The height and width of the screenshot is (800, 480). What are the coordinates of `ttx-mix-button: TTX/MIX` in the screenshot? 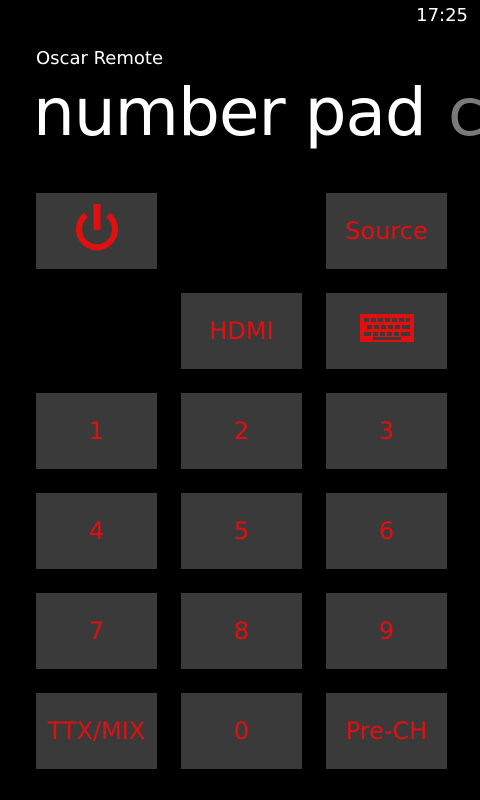 It's located at (96, 731).